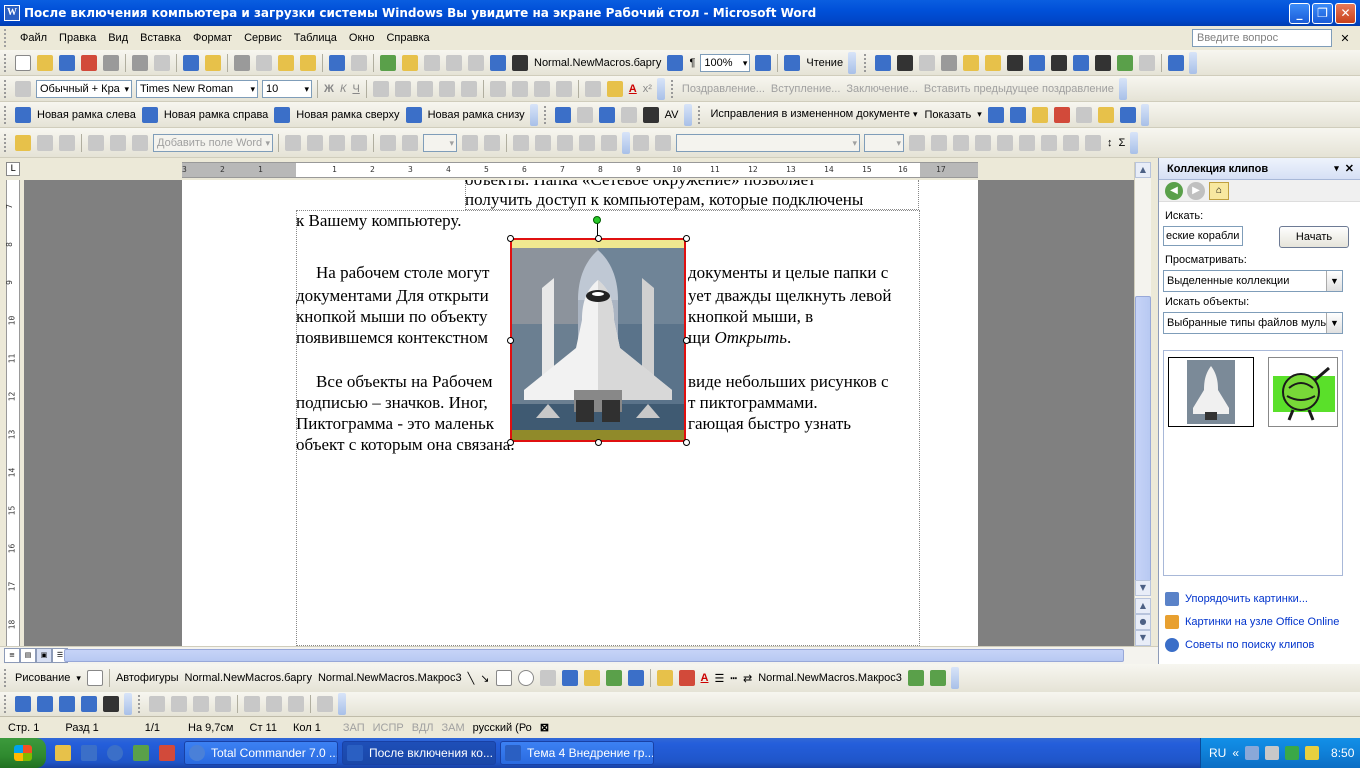 The image size is (1360, 768). Describe the element at coordinates (1219, 190) in the screenshot. I see `home-icon: ⌂` at that location.